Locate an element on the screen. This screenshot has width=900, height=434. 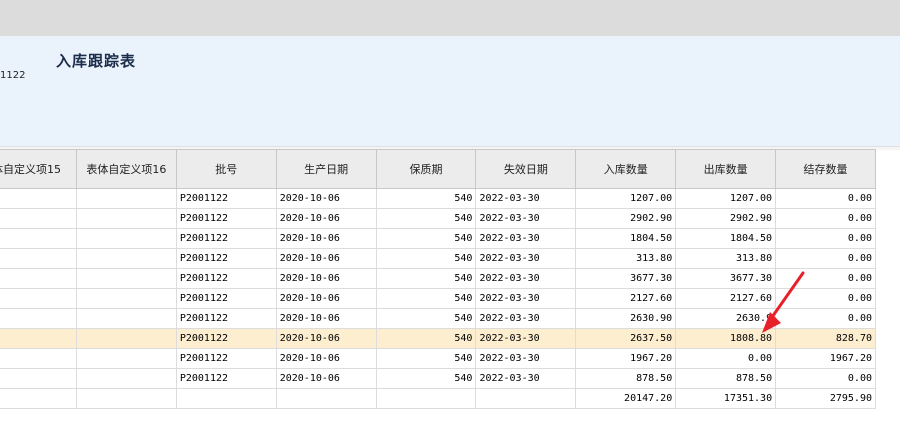
out-qty-cell: 878.50 is located at coordinates (726, 378).